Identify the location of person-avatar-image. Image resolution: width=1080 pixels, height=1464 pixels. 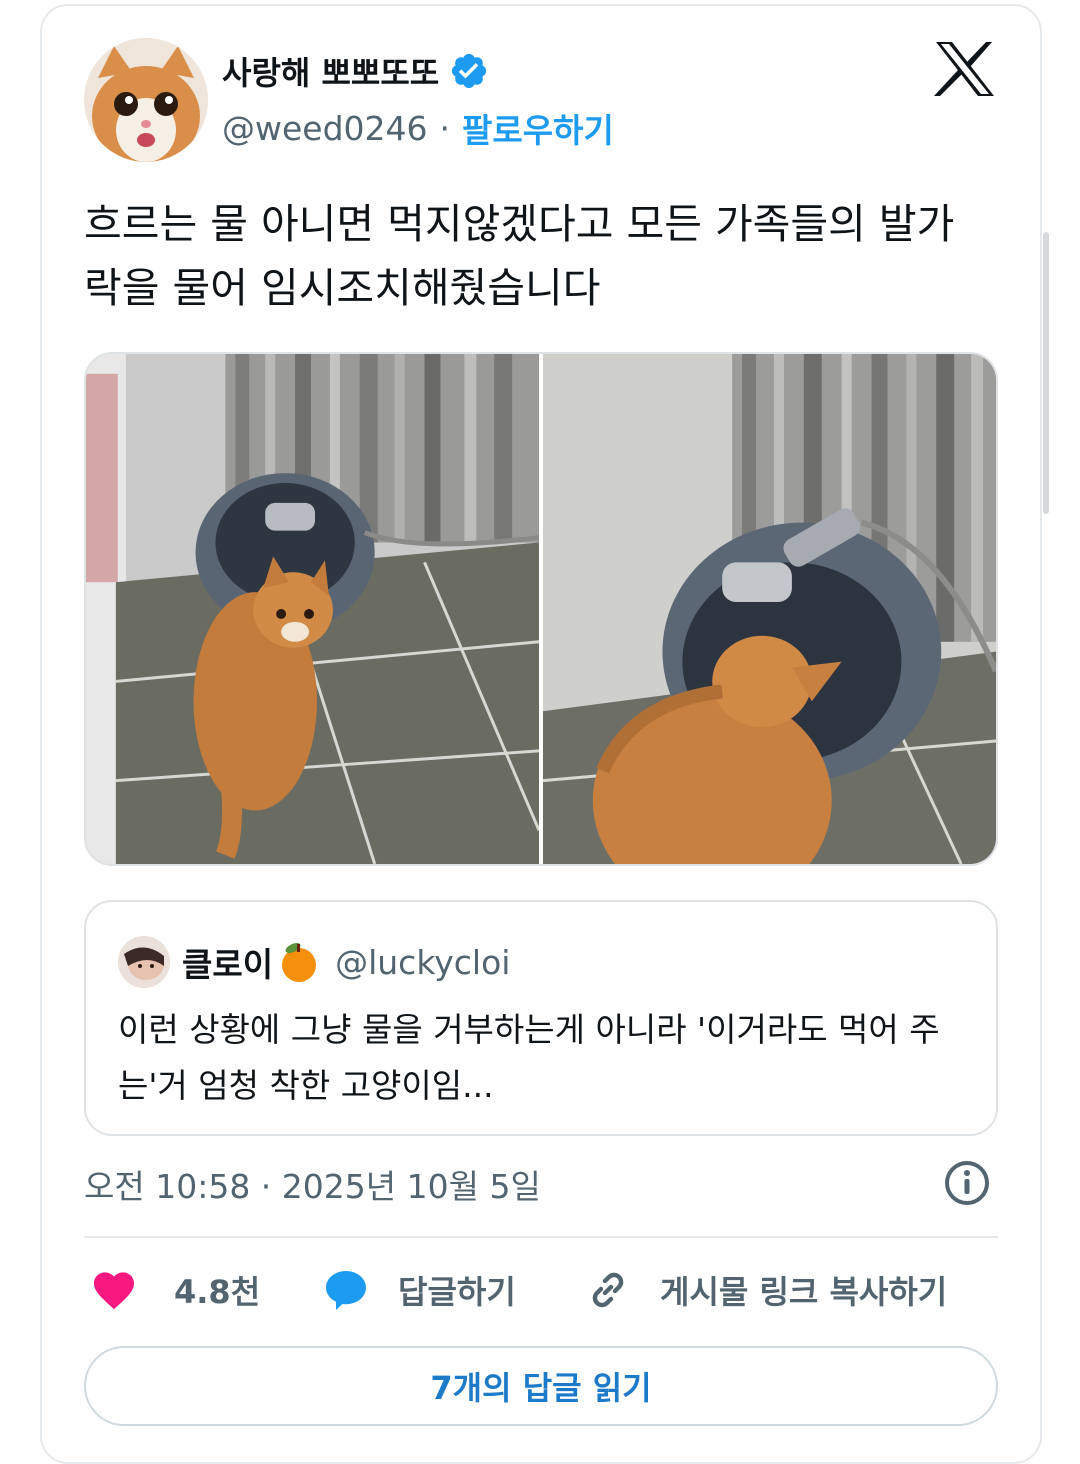
(144, 962).